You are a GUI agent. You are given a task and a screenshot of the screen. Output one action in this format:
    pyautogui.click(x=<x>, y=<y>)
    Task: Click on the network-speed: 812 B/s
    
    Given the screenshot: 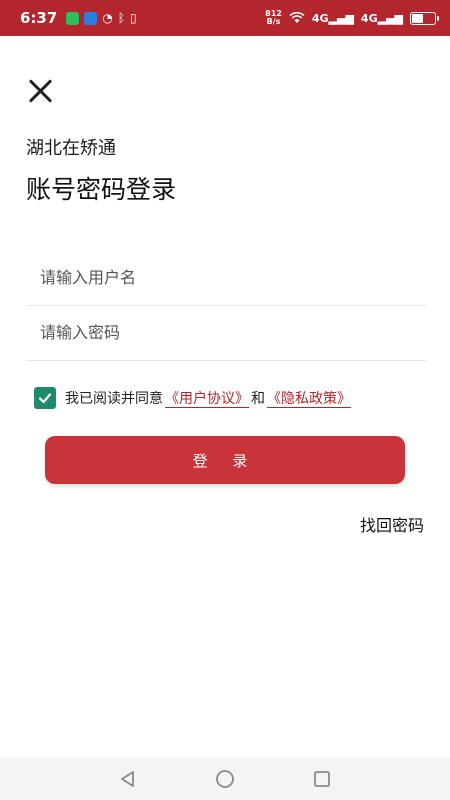 What is the action you would take?
    pyautogui.click(x=273, y=18)
    